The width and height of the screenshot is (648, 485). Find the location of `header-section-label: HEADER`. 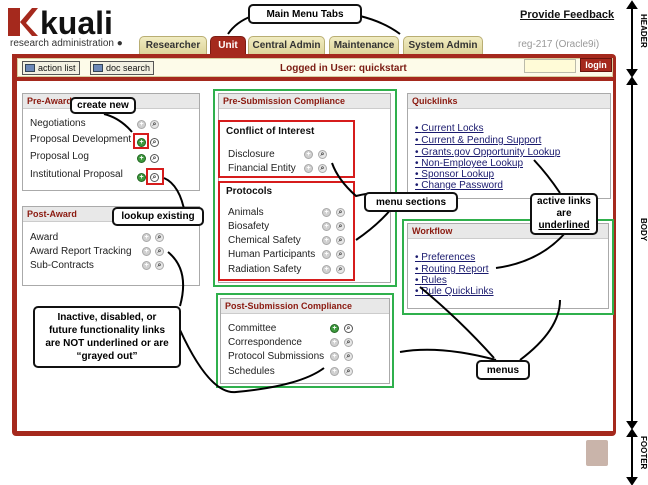

header-section-label: HEADER is located at coordinates (643, 31).